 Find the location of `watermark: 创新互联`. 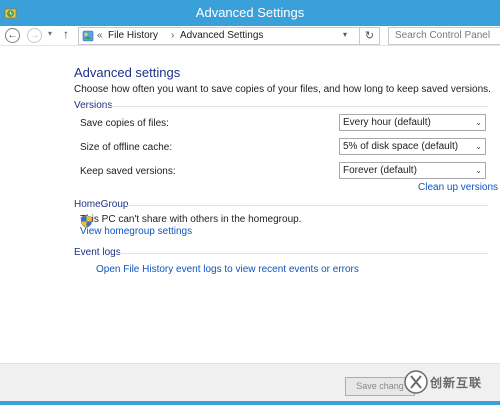

watermark: 创新互联 is located at coordinates (450, 383).